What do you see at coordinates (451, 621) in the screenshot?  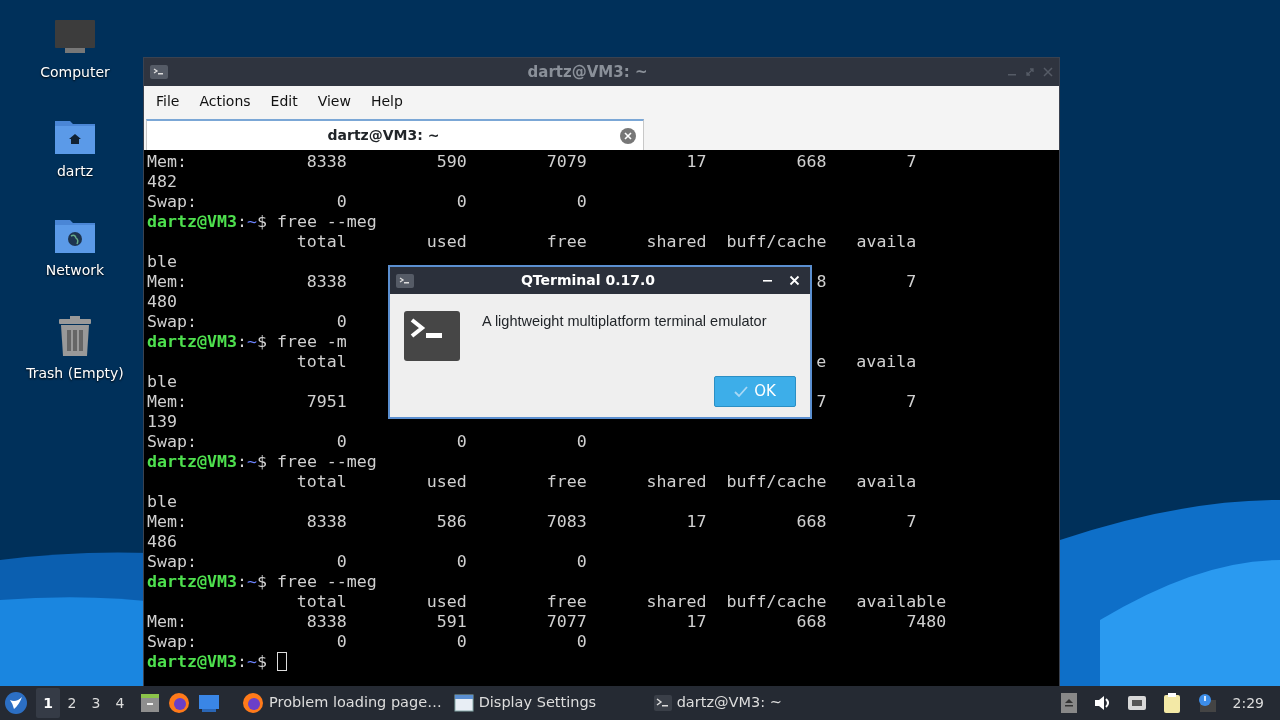 I see `terminal-text: 591` at bounding box center [451, 621].